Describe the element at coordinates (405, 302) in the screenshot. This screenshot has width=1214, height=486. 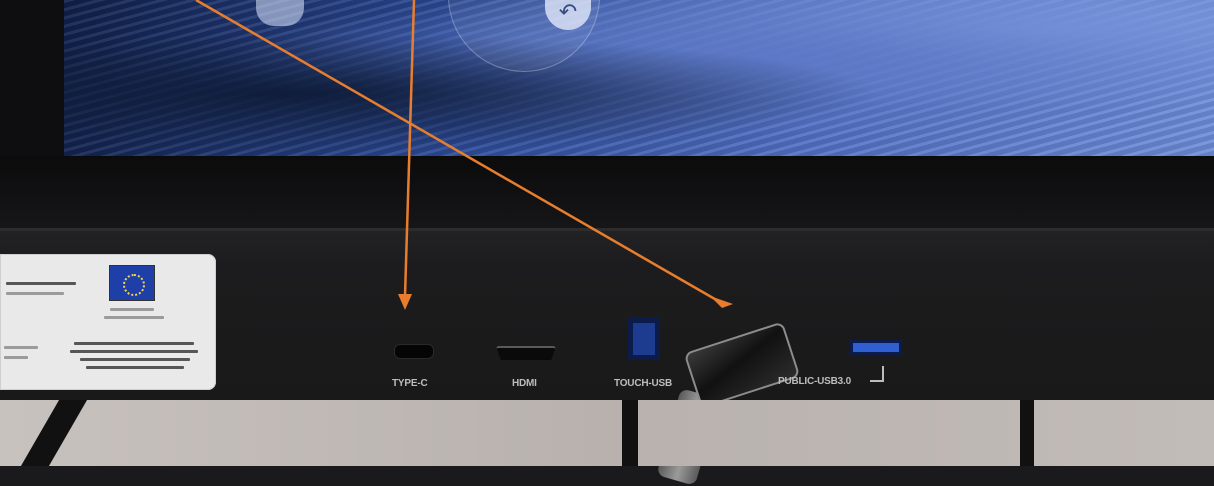
I see `arrow-head-type-c` at that location.